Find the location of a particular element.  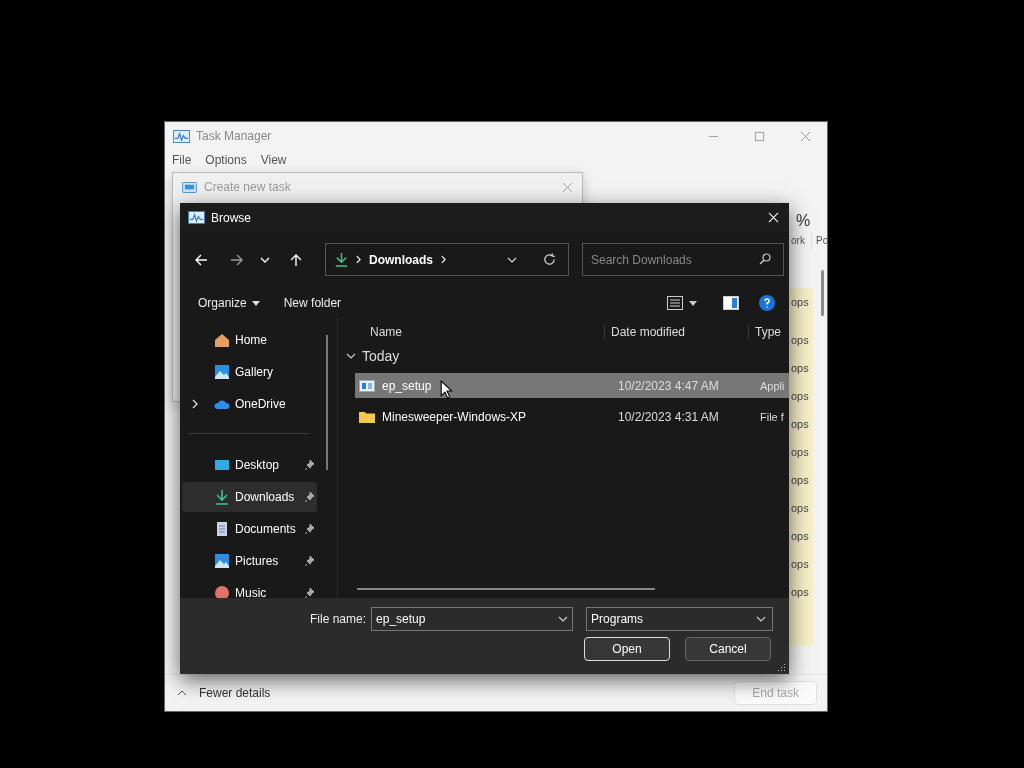

sidebar-item: Gallery is located at coordinates (249, 372).